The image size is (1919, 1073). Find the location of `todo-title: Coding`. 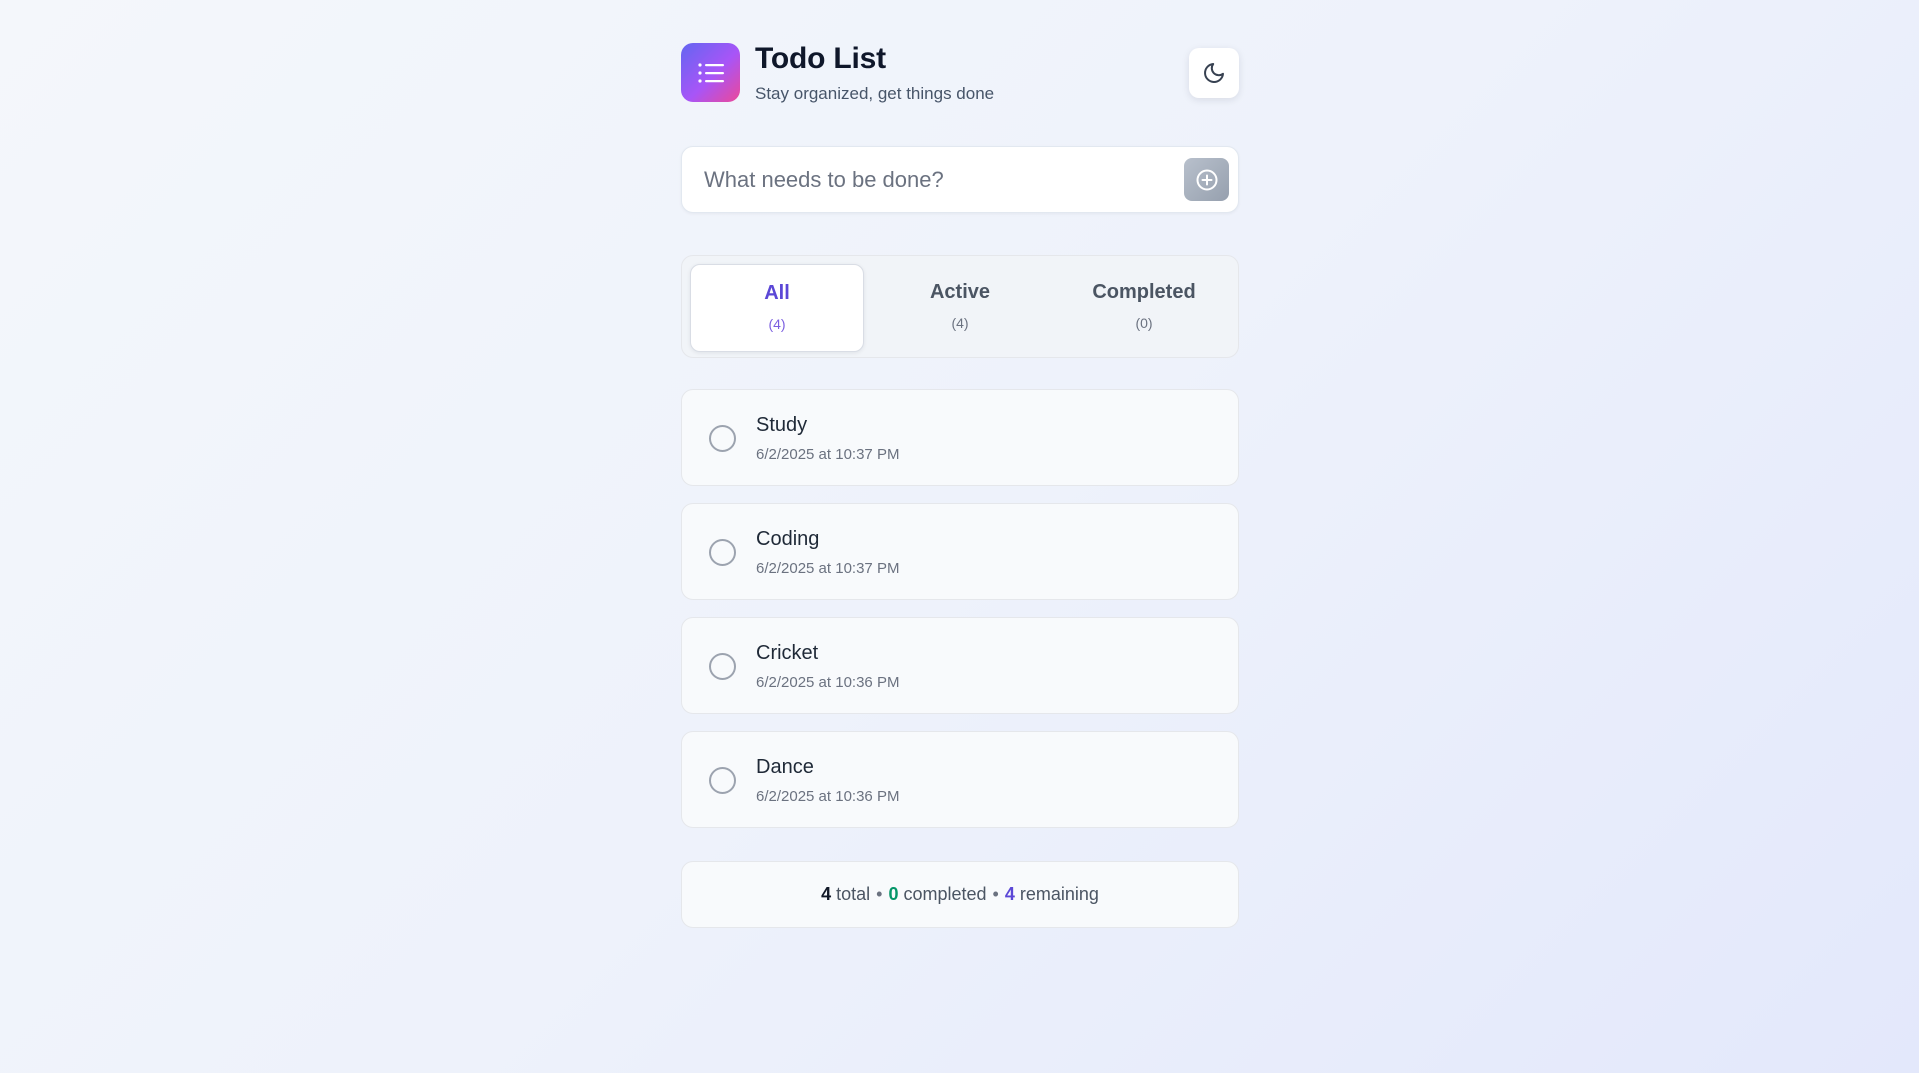

todo-title: Coding is located at coordinates (788, 539).